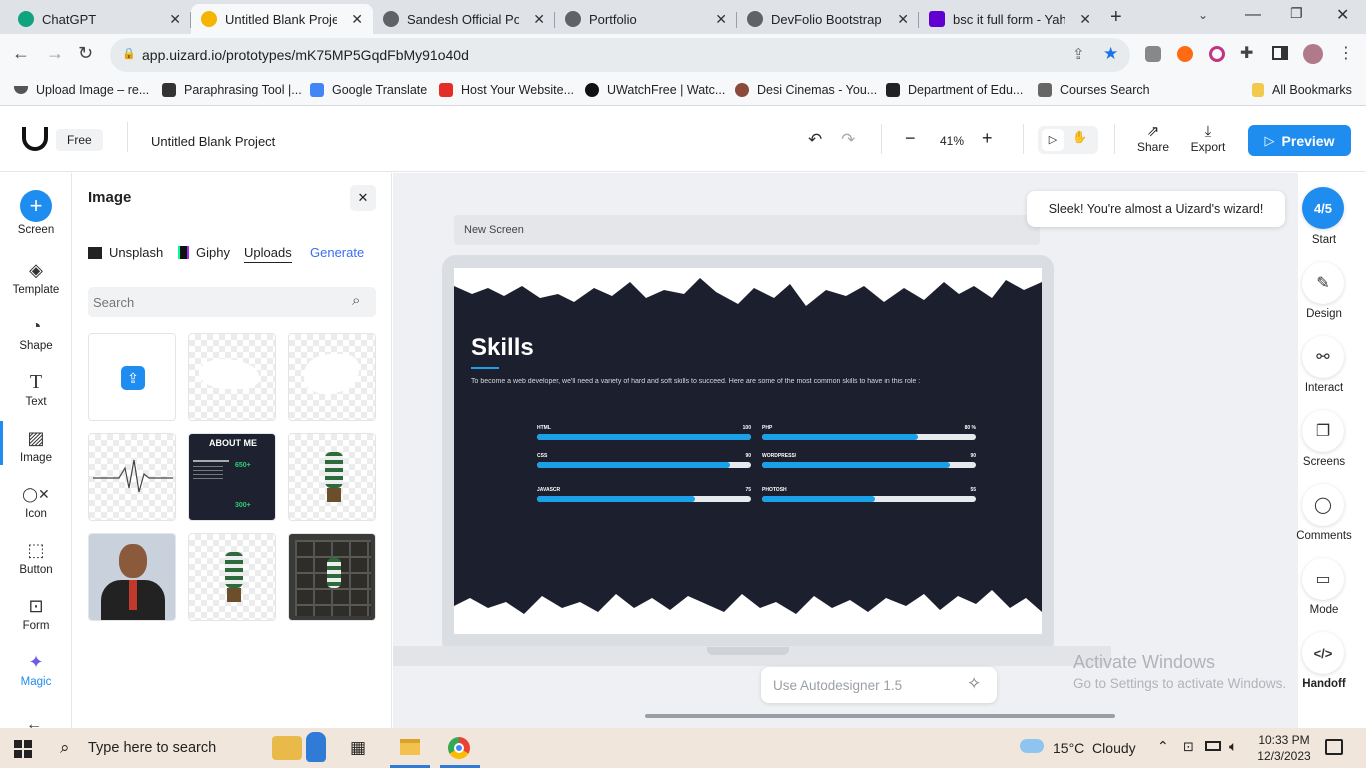 Image resolution: width=1366 pixels, height=768 pixels. I want to click on browser-tab: bsc it full form - Yaho ✕, so click(1010, 19).